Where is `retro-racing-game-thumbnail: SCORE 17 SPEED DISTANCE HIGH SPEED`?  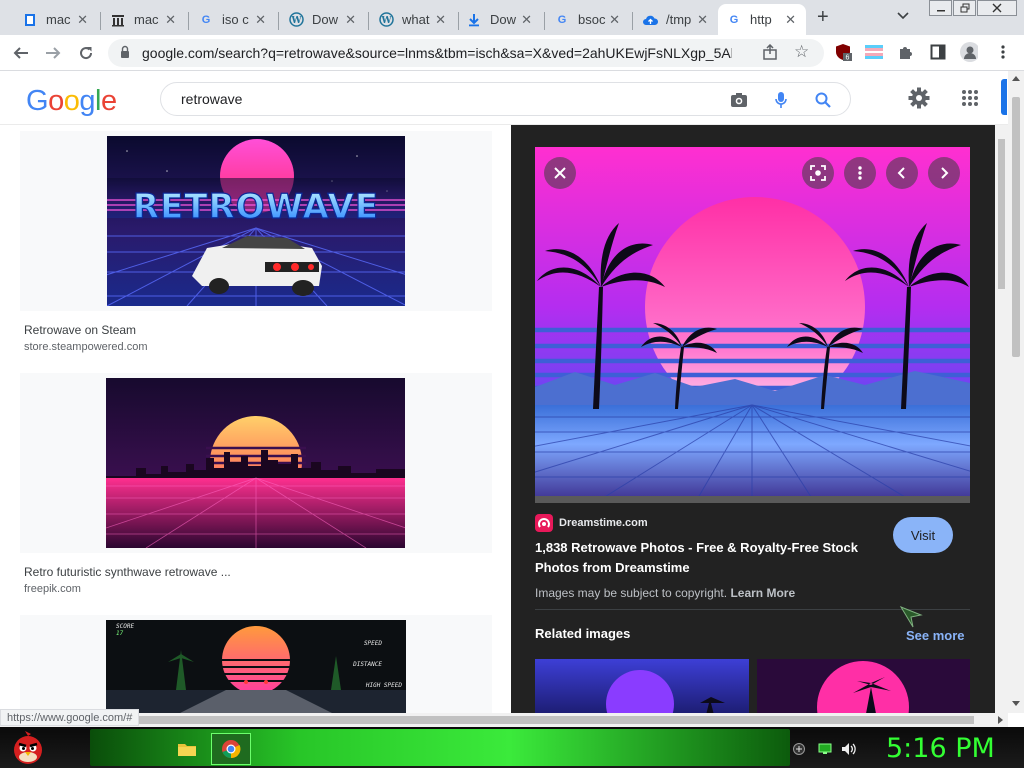 retro-racing-game-thumbnail: SCORE 17 SPEED DISTANCE HIGH SPEED is located at coordinates (256, 666).